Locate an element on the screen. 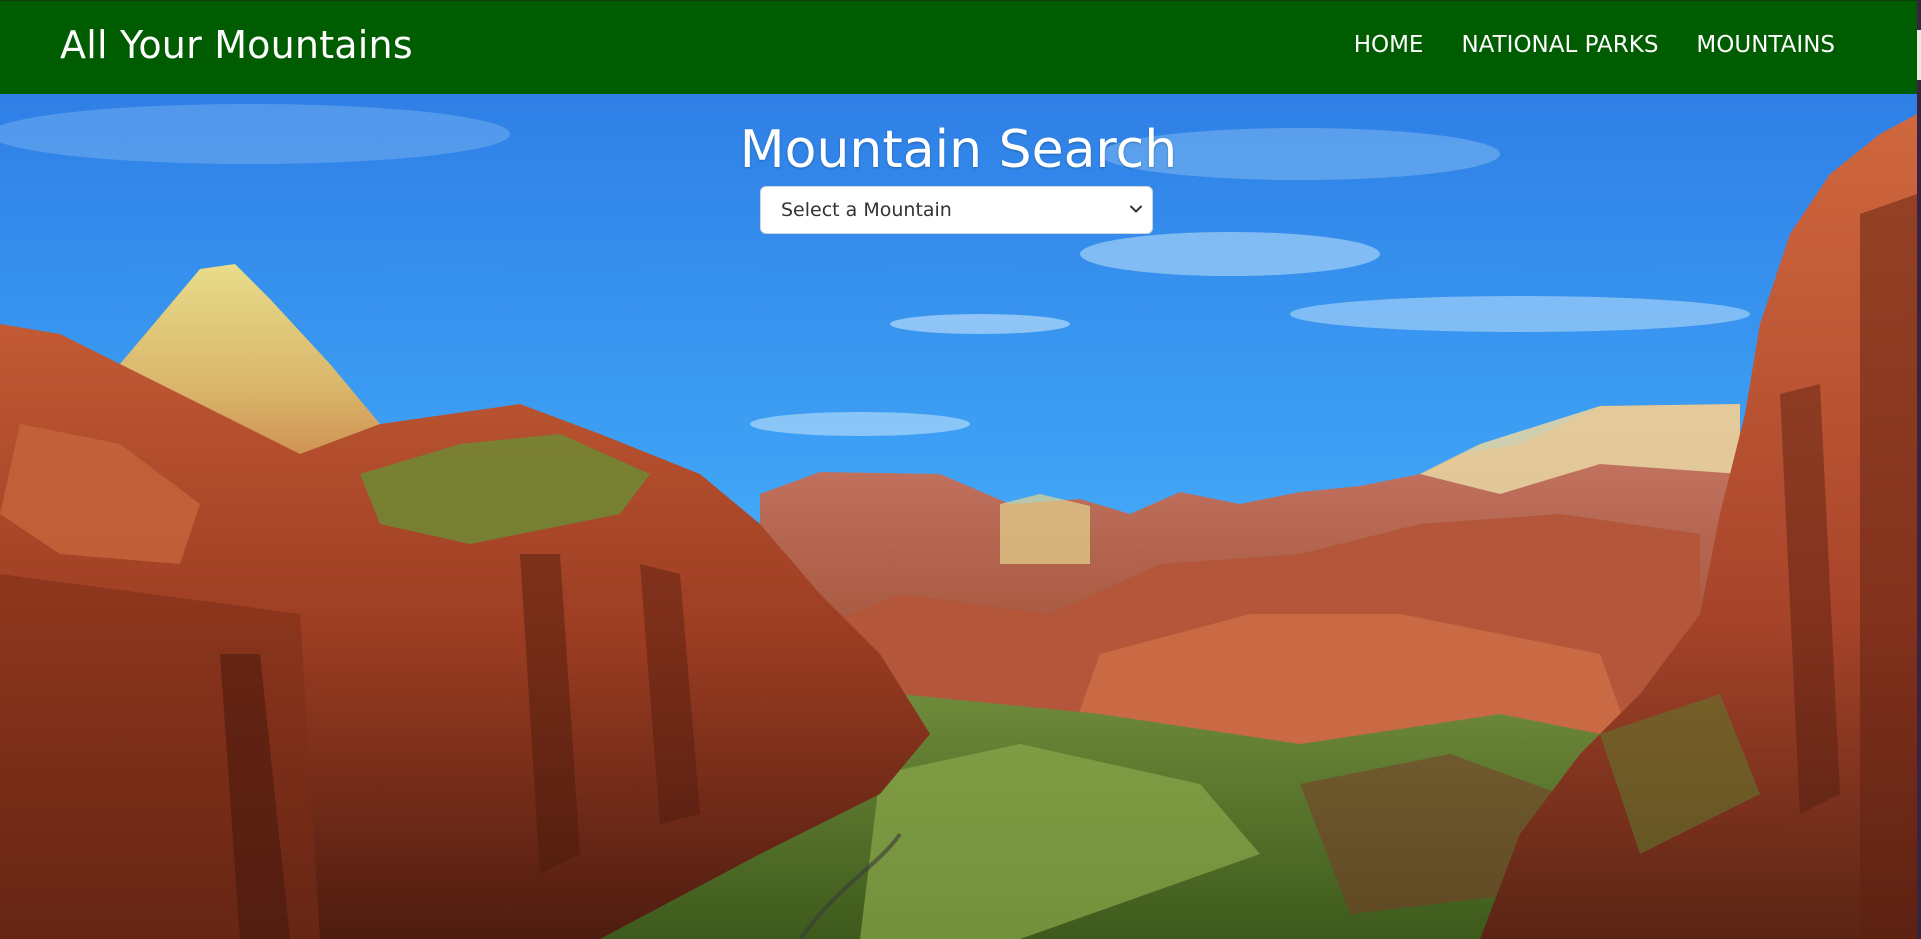 This screenshot has height=939, width=1921. mountain-select-dropdown: Select a Mountain is located at coordinates (956, 210).